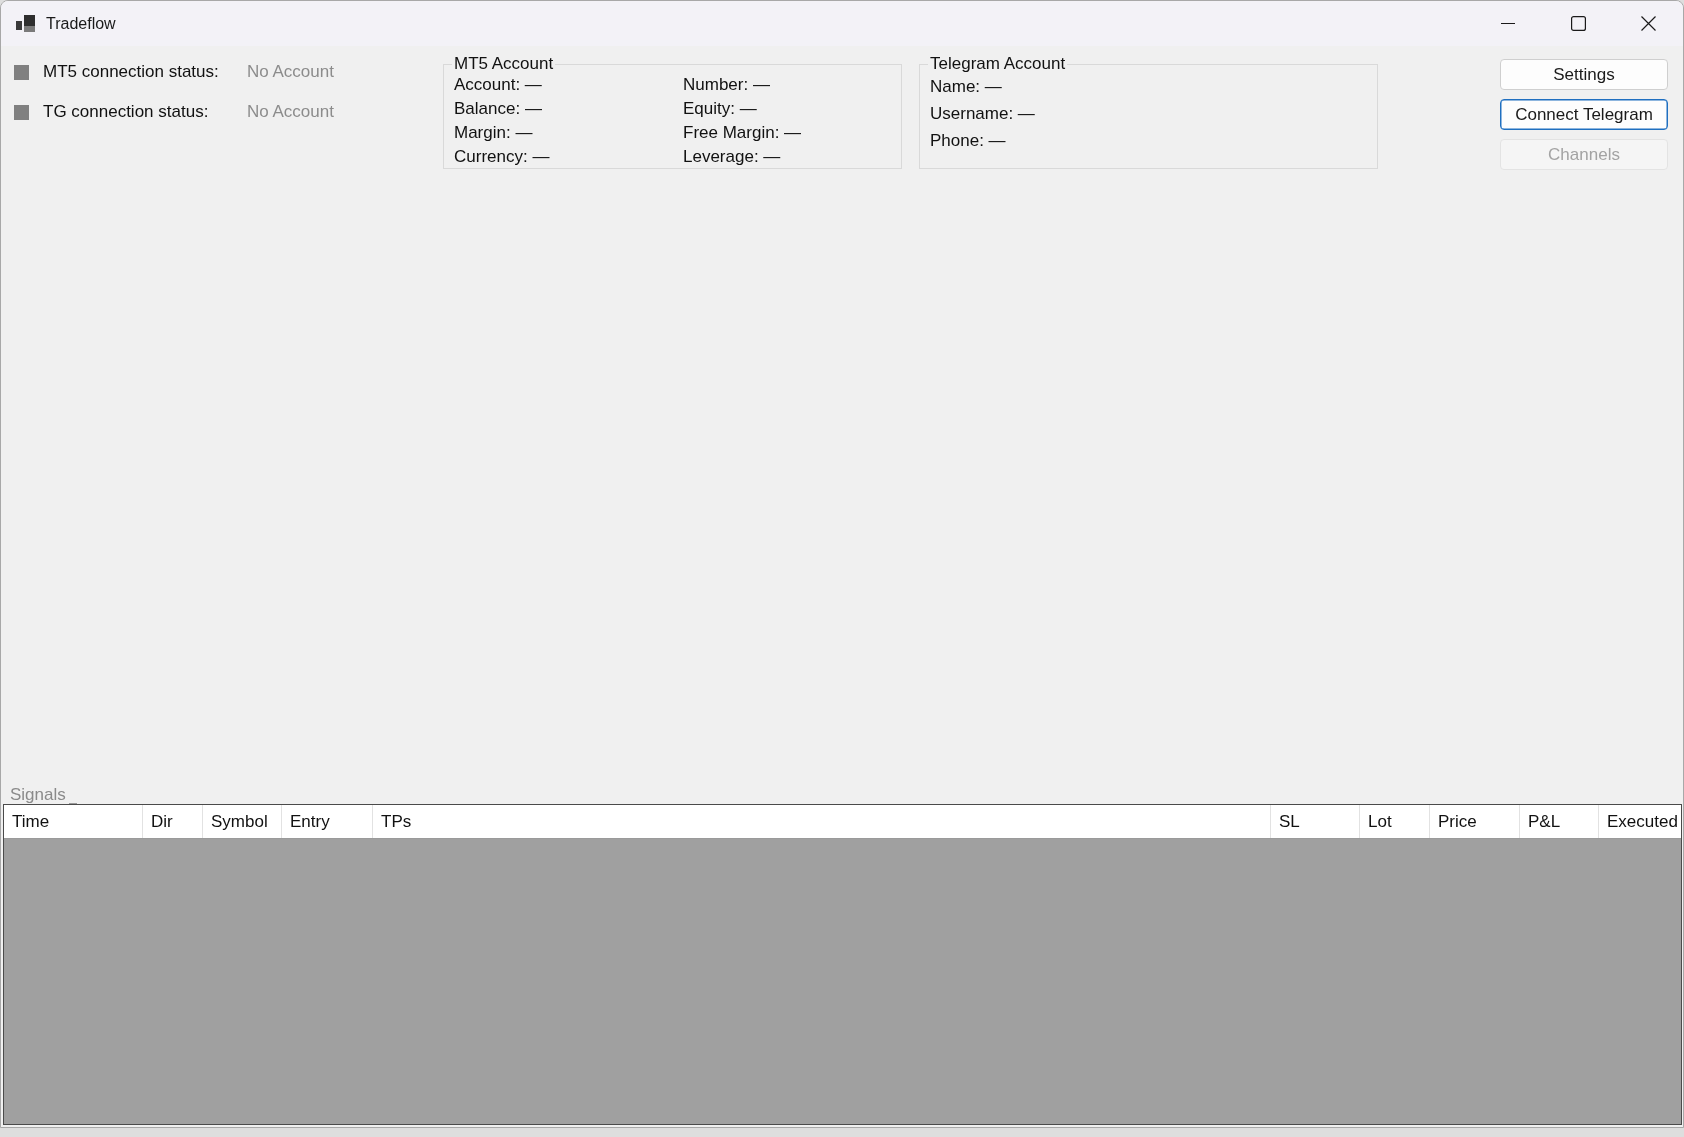  I want to click on status-label: TG connection status:, so click(126, 112).